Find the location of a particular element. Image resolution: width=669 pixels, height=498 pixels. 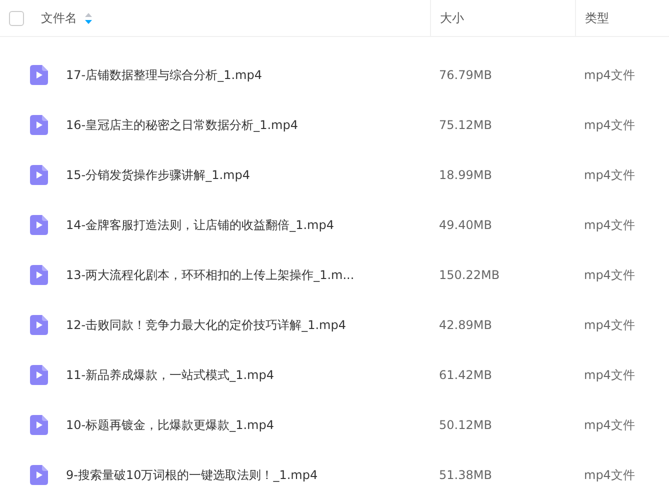

file-name: 15-分销发货操作步骤讲解_1.mp4 is located at coordinates (158, 175).